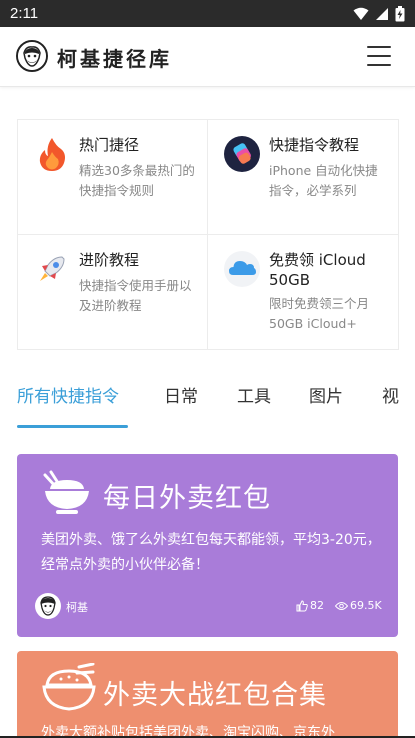 The height and width of the screenshot is (738, 415). Describe the element at coordinates (72, 426) in the screenshot. I see `active-tab-indicator` at that location.